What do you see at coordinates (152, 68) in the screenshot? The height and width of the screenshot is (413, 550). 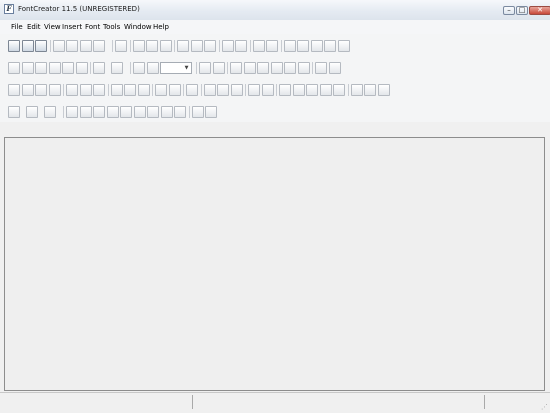 I see `zoom-out-icon` at bounding box center [152, 68].